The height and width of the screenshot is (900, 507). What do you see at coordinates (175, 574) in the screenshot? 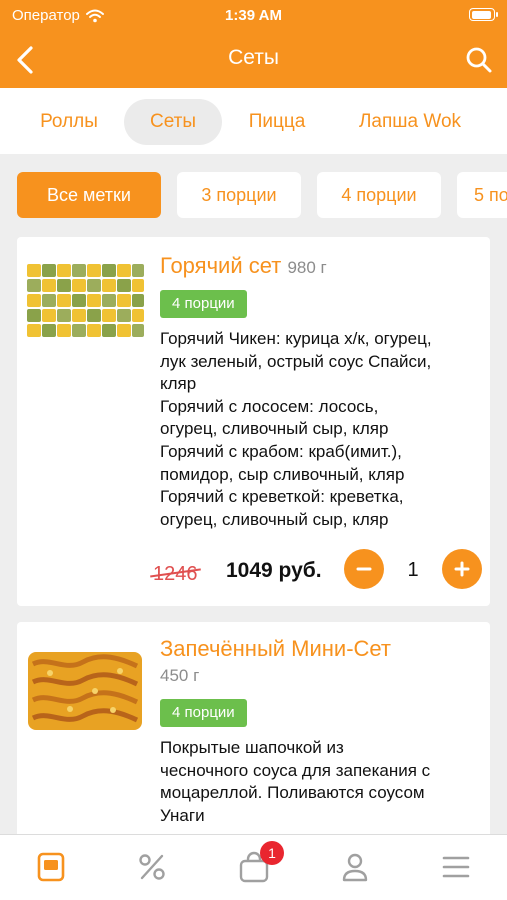
I see `old-price: 1246` at bounding box center [175, 574].